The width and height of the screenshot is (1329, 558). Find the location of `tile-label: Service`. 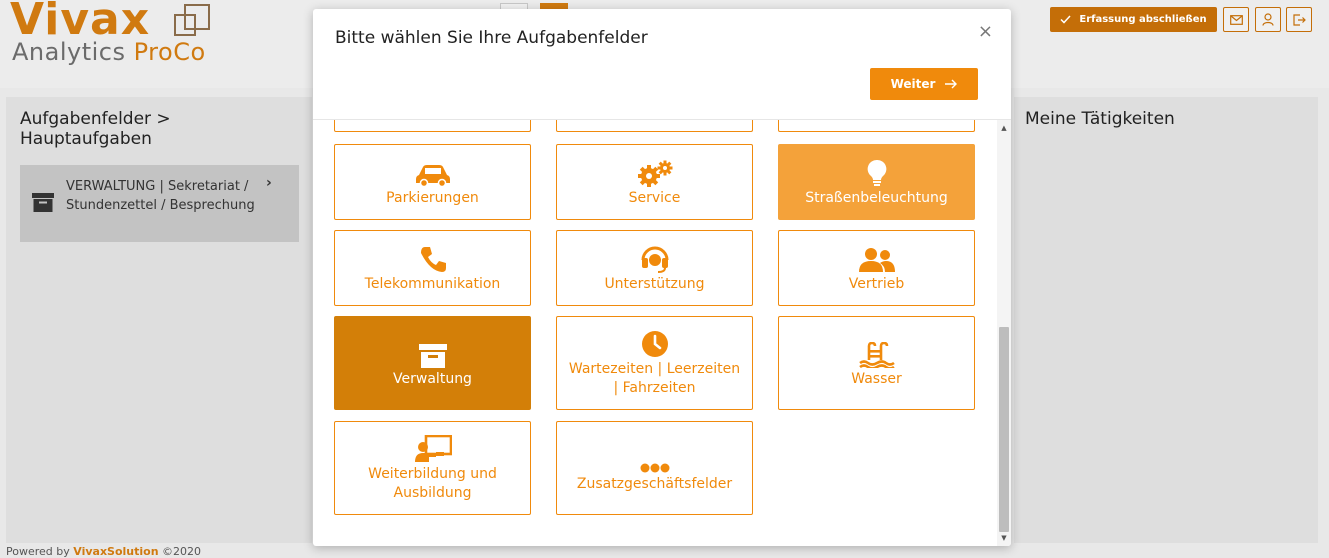

tile-label: Service is located at coordinates (654, 197).